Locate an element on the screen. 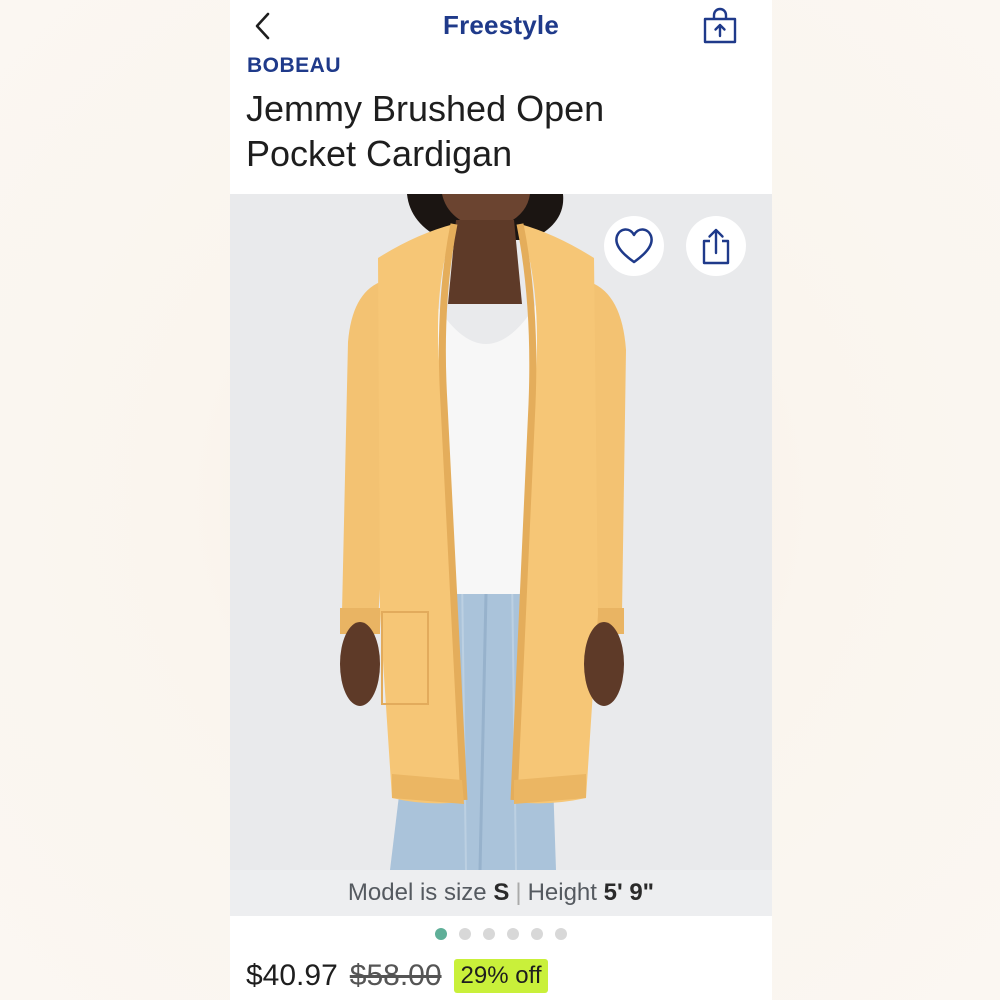 This screenshot has height=1000, width=1000. price-row: $40.97 $58.00 29% off is located at coordinates (397, 976).